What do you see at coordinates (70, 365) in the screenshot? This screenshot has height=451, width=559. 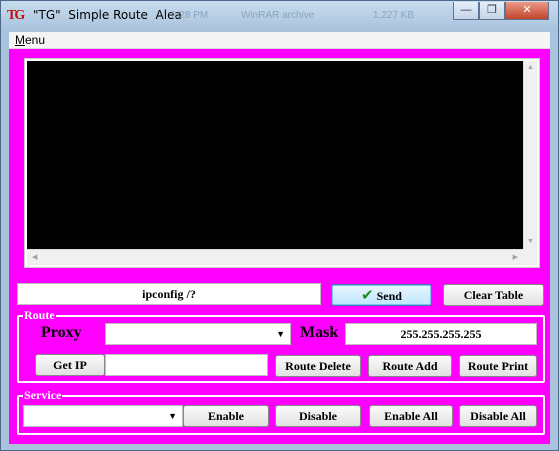 I see `get-ip-button: Get IP` at bounding box center [70, 365].